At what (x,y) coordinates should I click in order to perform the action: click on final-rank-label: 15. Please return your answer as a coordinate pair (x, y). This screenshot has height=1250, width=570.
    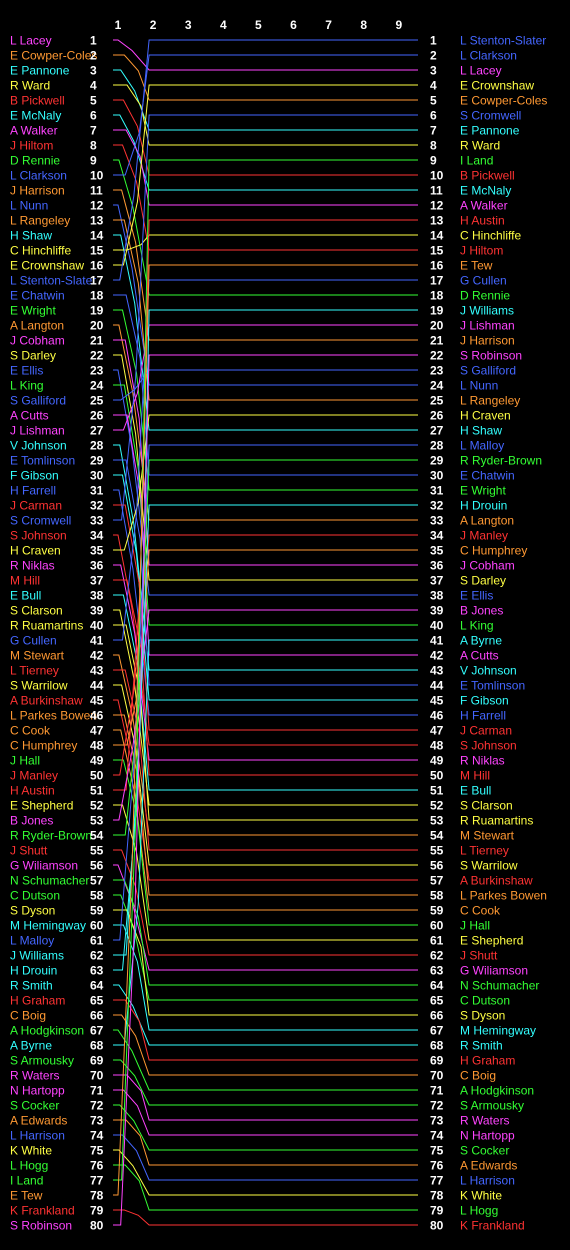
    Looking at the image, I should click on (437, 251).